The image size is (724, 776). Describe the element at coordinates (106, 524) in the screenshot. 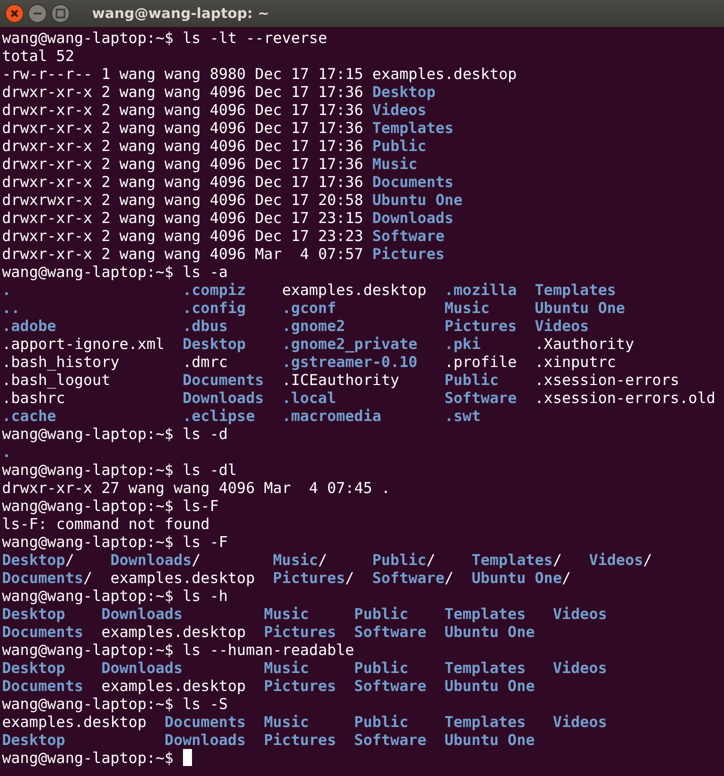

I see `output-line: ls-F: command not found` at that location.